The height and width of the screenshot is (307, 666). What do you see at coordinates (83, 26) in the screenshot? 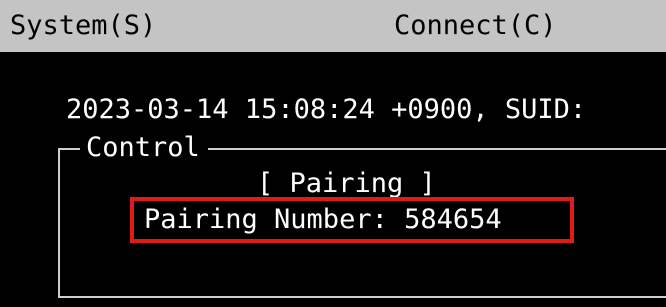
I see `menu-system: System(S)` at bounding box center [83, 26].